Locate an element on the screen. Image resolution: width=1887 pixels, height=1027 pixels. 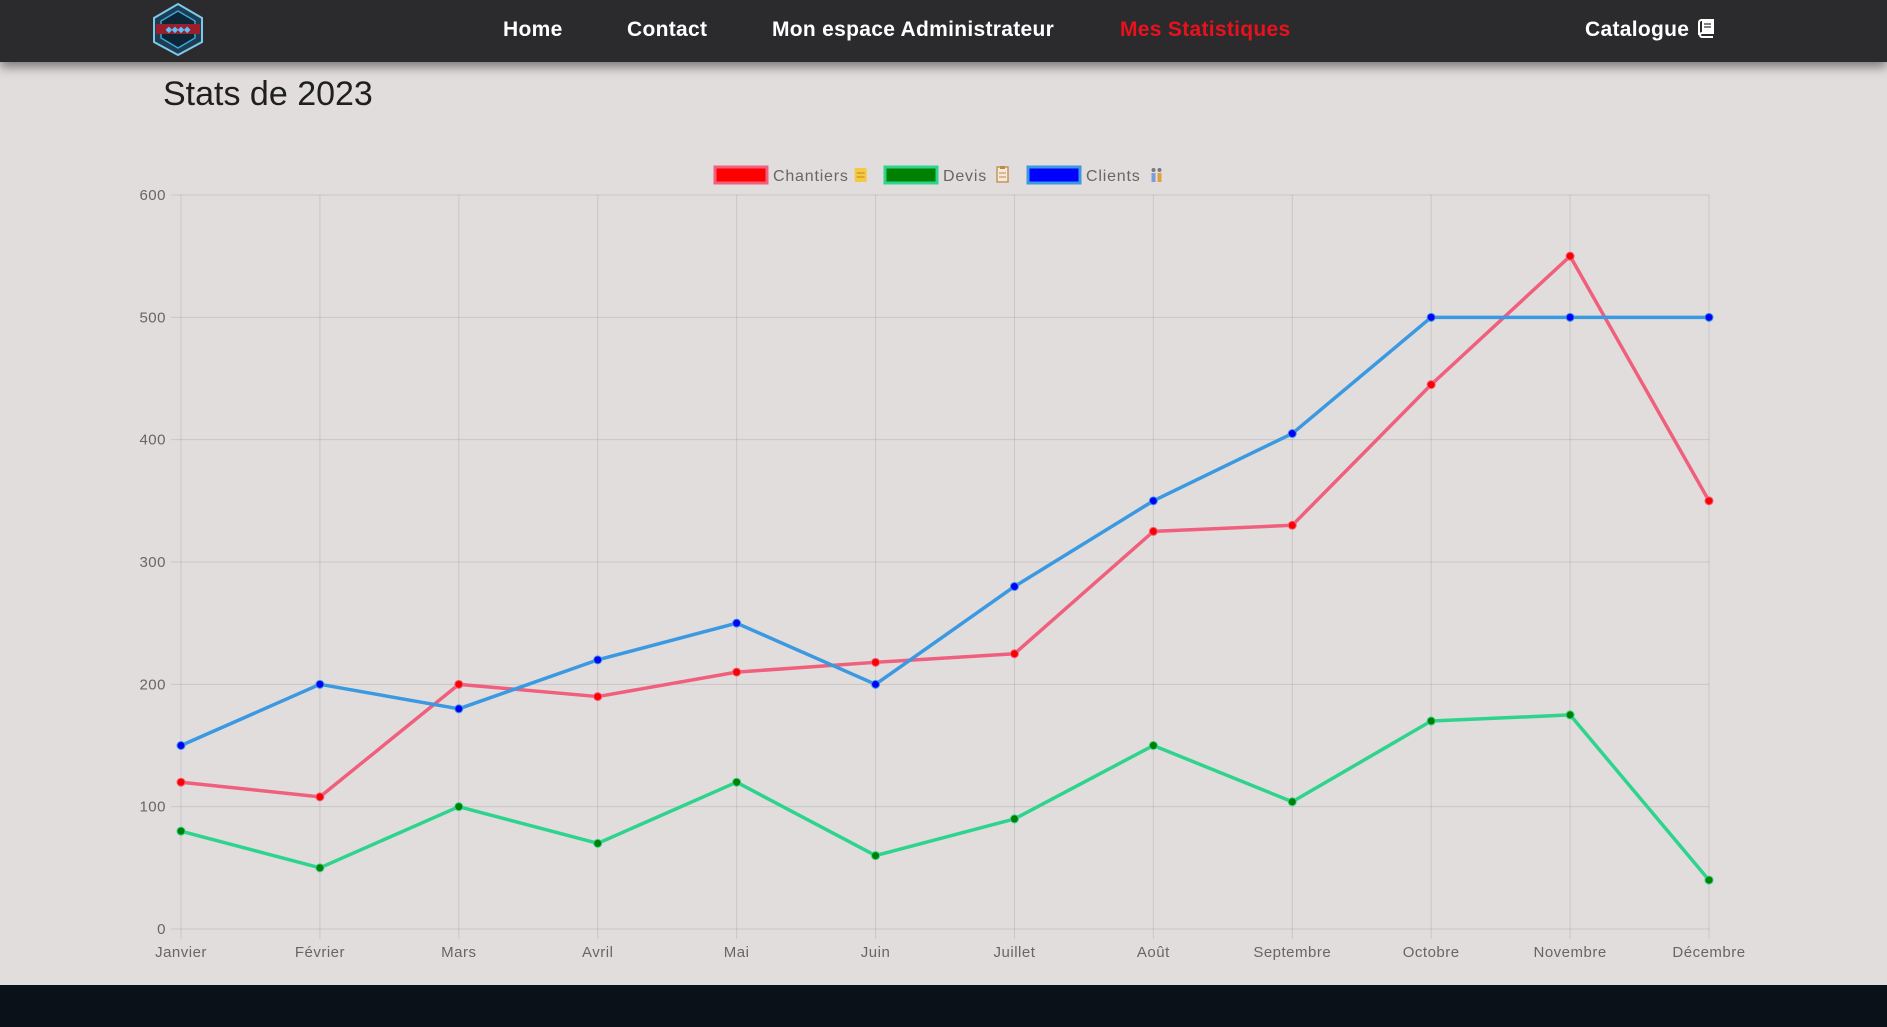
x-tick-label: Décembre is located at coordinates (1708, 952).